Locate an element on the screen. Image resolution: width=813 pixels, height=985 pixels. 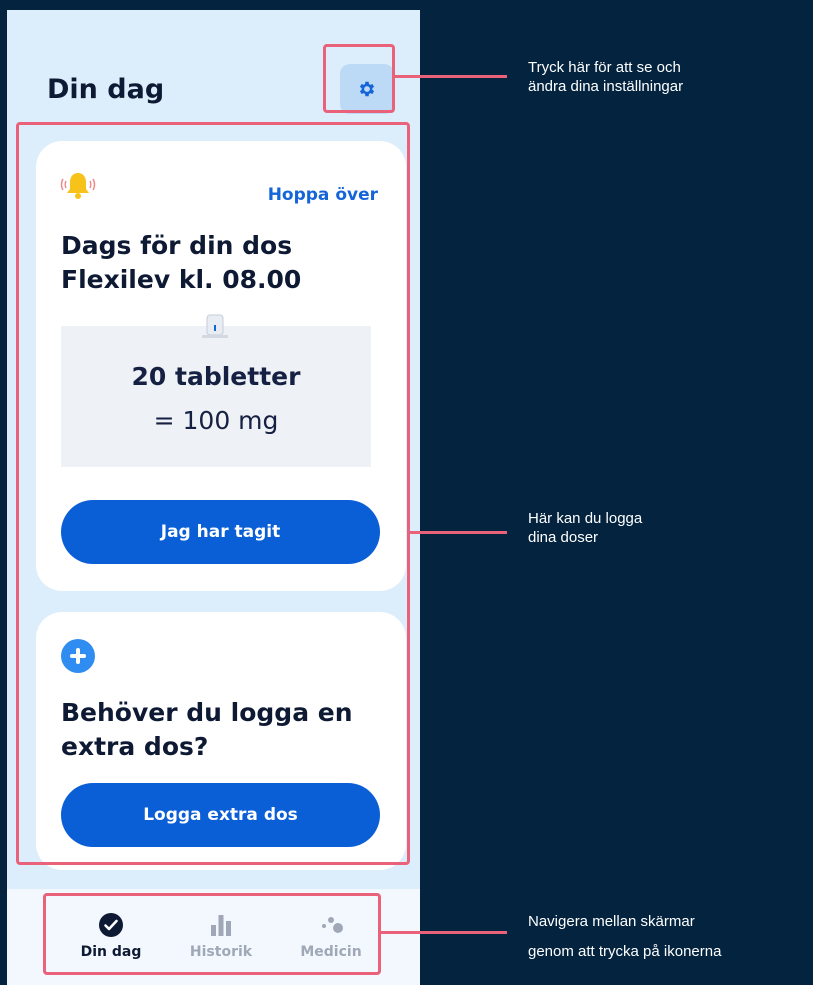
callout-line-text: ändra dina inställningar is located at coordinates (606, 86).